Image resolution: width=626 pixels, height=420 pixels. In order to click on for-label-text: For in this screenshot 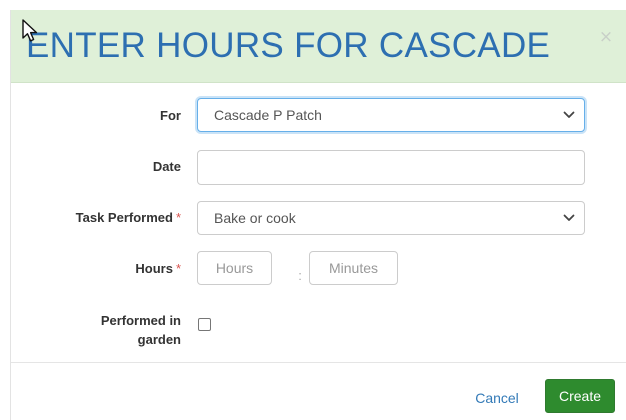, I will do `click(170, 115)`.